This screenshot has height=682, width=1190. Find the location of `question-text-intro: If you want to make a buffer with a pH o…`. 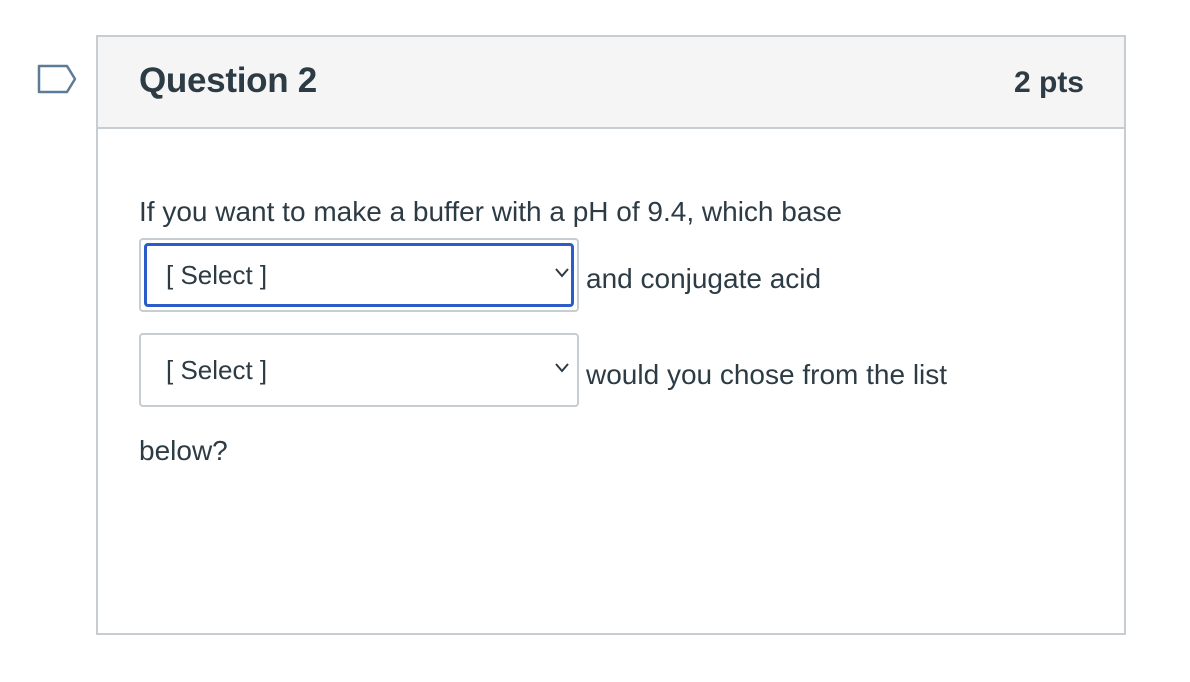

question-text-intro: If you want to make a buffer with a pH o… is located at coordinates (490, 211).